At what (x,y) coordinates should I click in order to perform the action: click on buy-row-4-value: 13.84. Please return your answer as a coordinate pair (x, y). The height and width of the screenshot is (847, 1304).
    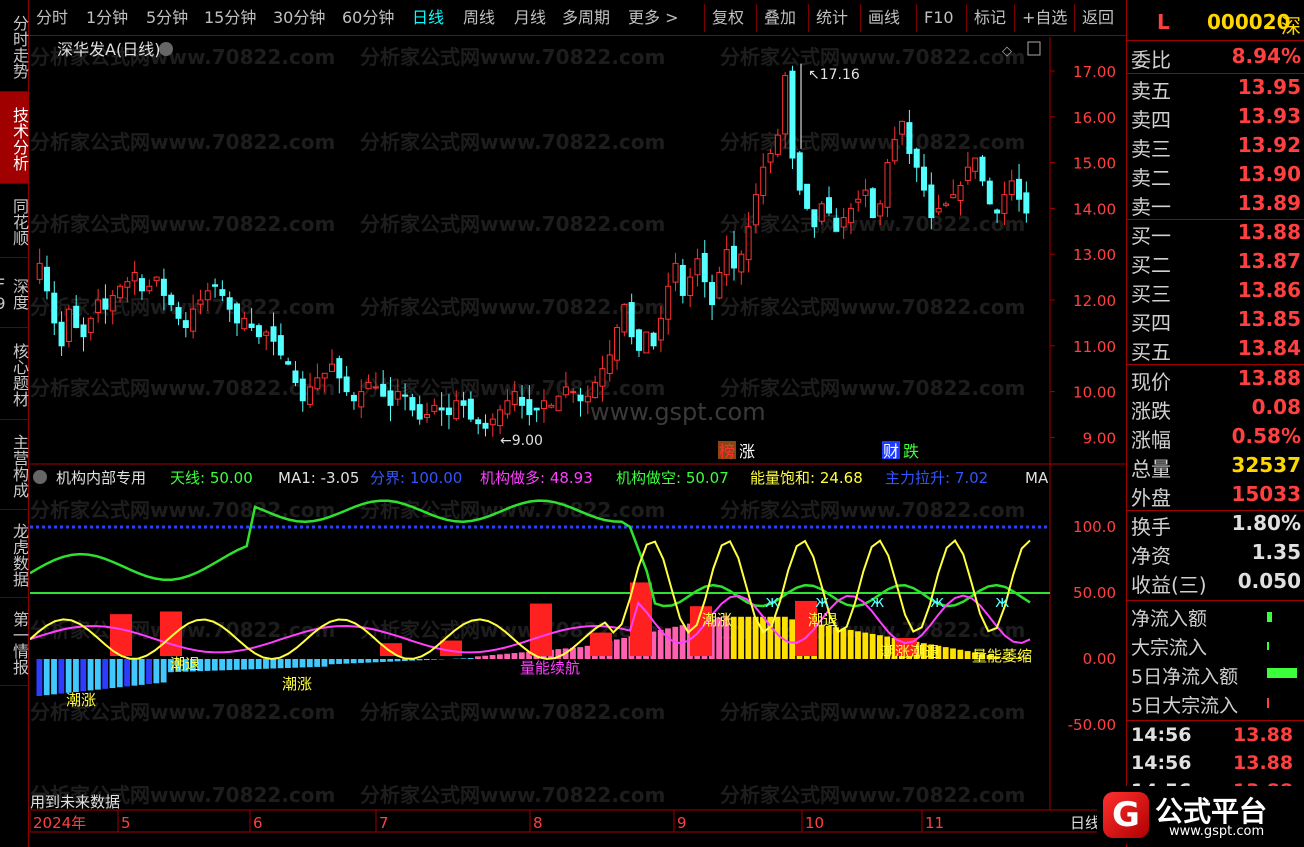
    Looking at the image, I should click on (1269, 348).